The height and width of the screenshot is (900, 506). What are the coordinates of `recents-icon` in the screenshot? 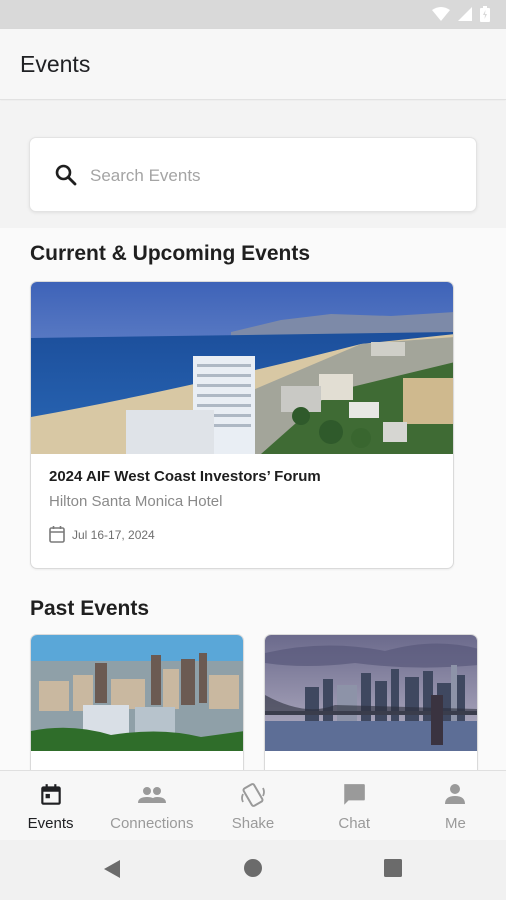 It's located at (393, 868).